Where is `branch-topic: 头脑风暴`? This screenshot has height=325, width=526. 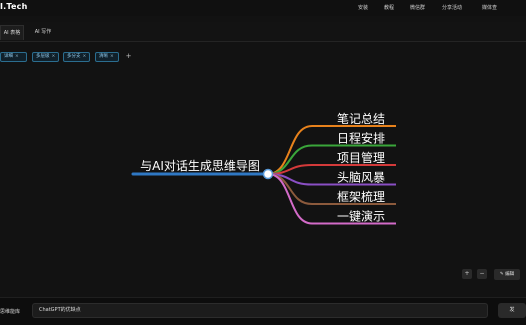
branch-topic: 头脑风暴 is located at coordinates (361, 178).